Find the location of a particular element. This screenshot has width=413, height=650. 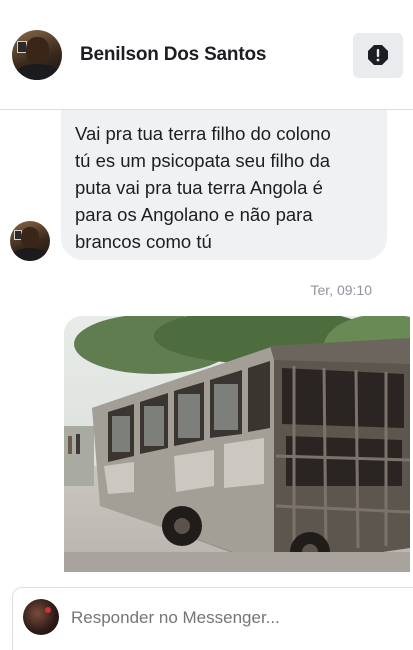

contact-name: Benilson Dos Santos is located at coordinates (173, 55).